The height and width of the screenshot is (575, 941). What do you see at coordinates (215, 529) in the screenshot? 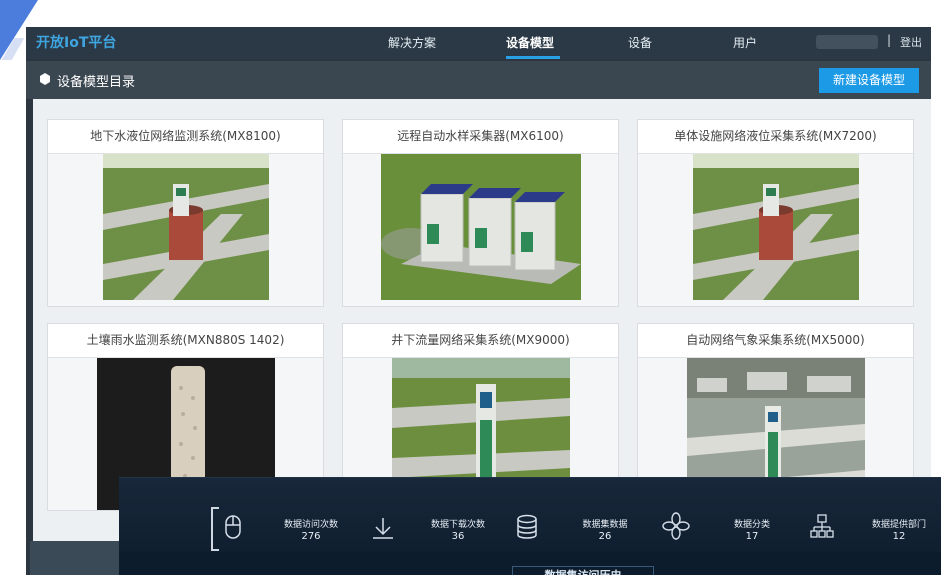
I see `bracket-decoration` at bounding box center [215, 529].